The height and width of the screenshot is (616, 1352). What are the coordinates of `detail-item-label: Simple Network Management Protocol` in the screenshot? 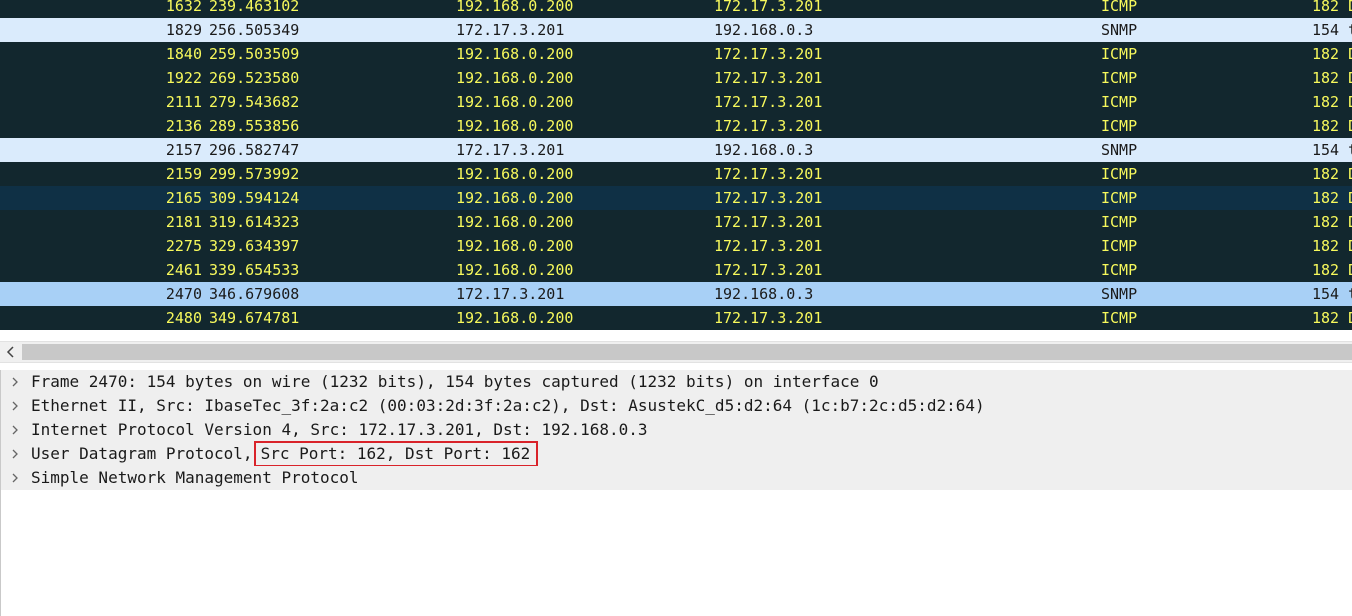 It's located at (195, 477).